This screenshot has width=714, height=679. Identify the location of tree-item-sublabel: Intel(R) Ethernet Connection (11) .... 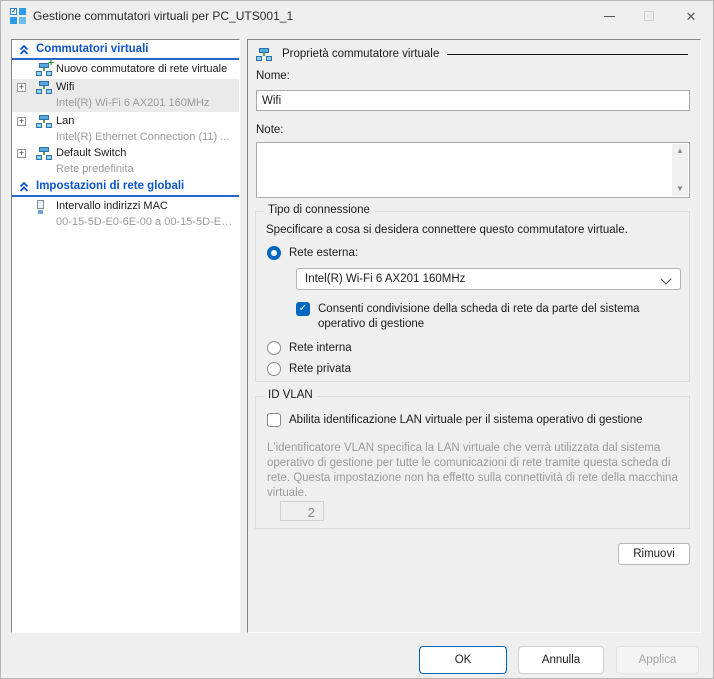
(143, 137).